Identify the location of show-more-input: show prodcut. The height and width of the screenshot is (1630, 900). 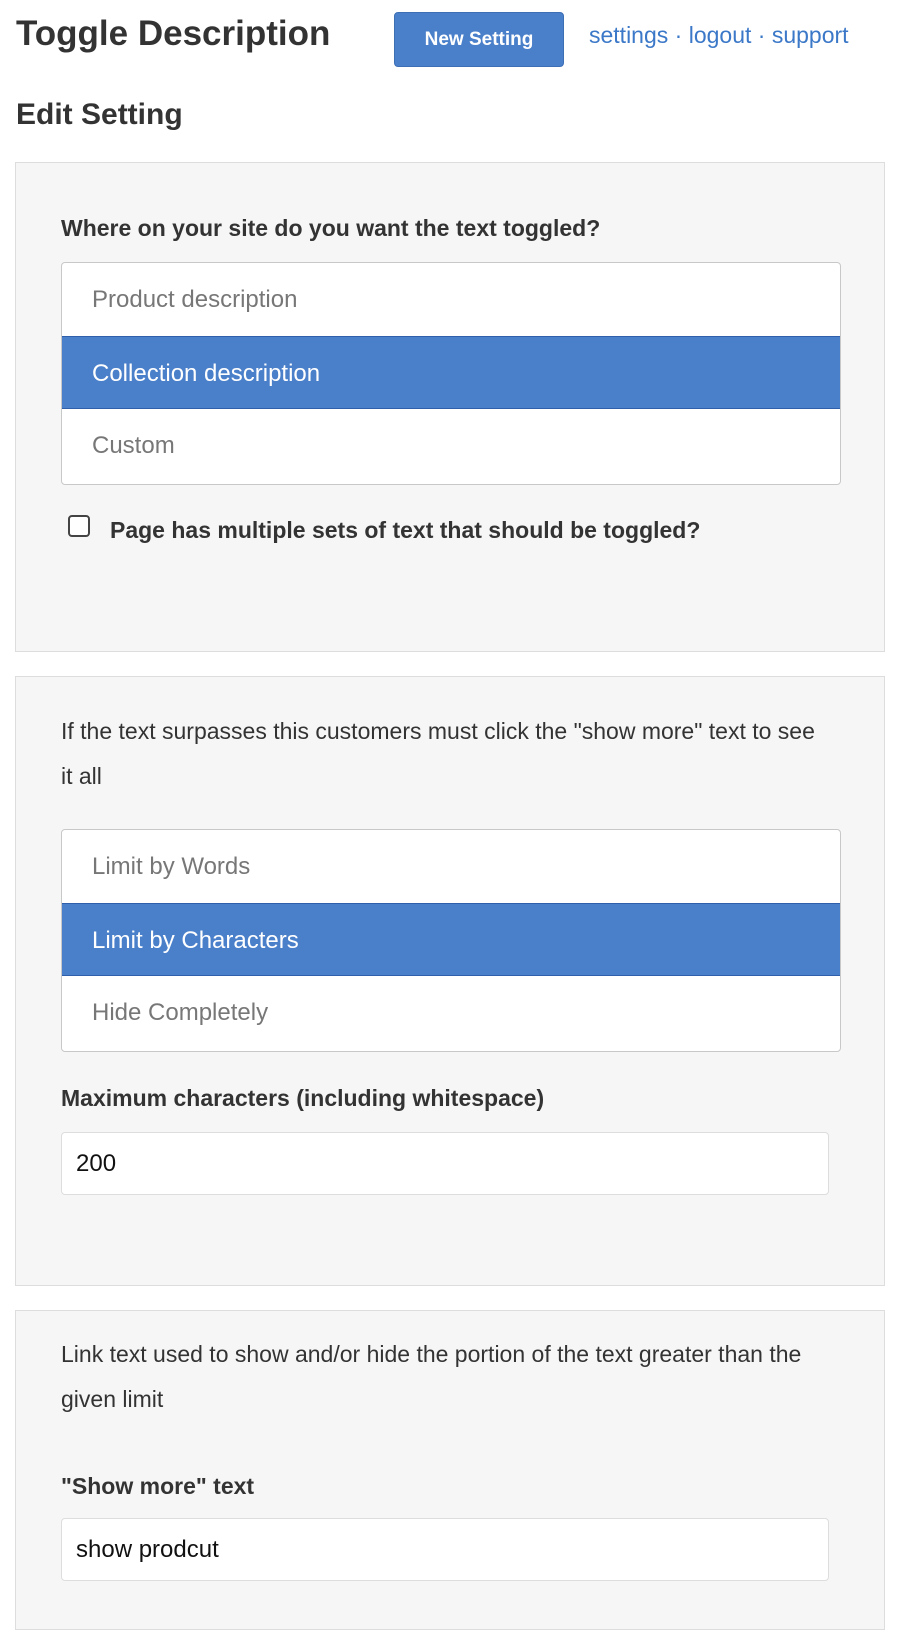
(445, 1549).